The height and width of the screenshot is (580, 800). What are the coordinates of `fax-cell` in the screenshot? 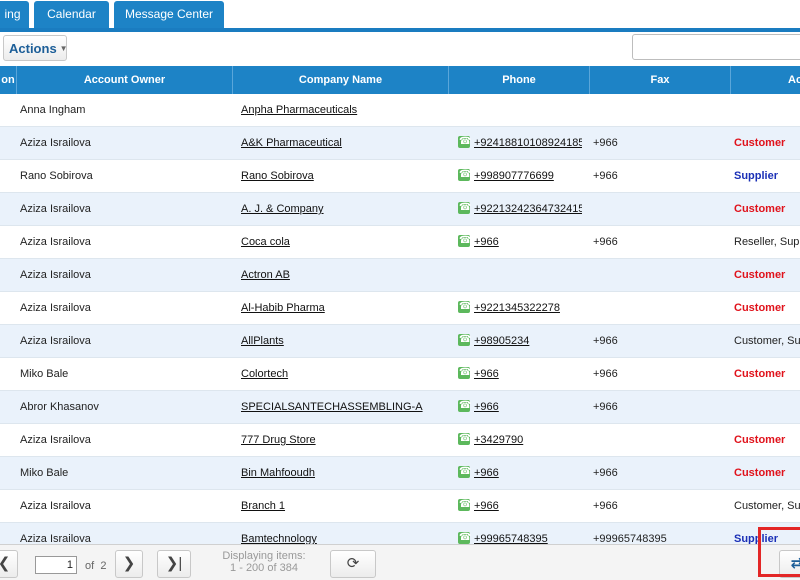 It's located at (660, 209).